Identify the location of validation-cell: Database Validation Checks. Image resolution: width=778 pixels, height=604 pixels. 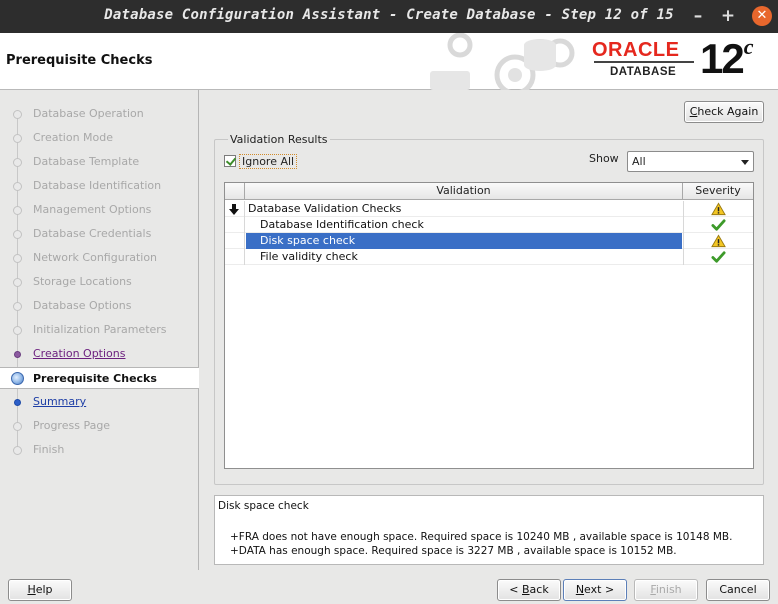
(464, 209).